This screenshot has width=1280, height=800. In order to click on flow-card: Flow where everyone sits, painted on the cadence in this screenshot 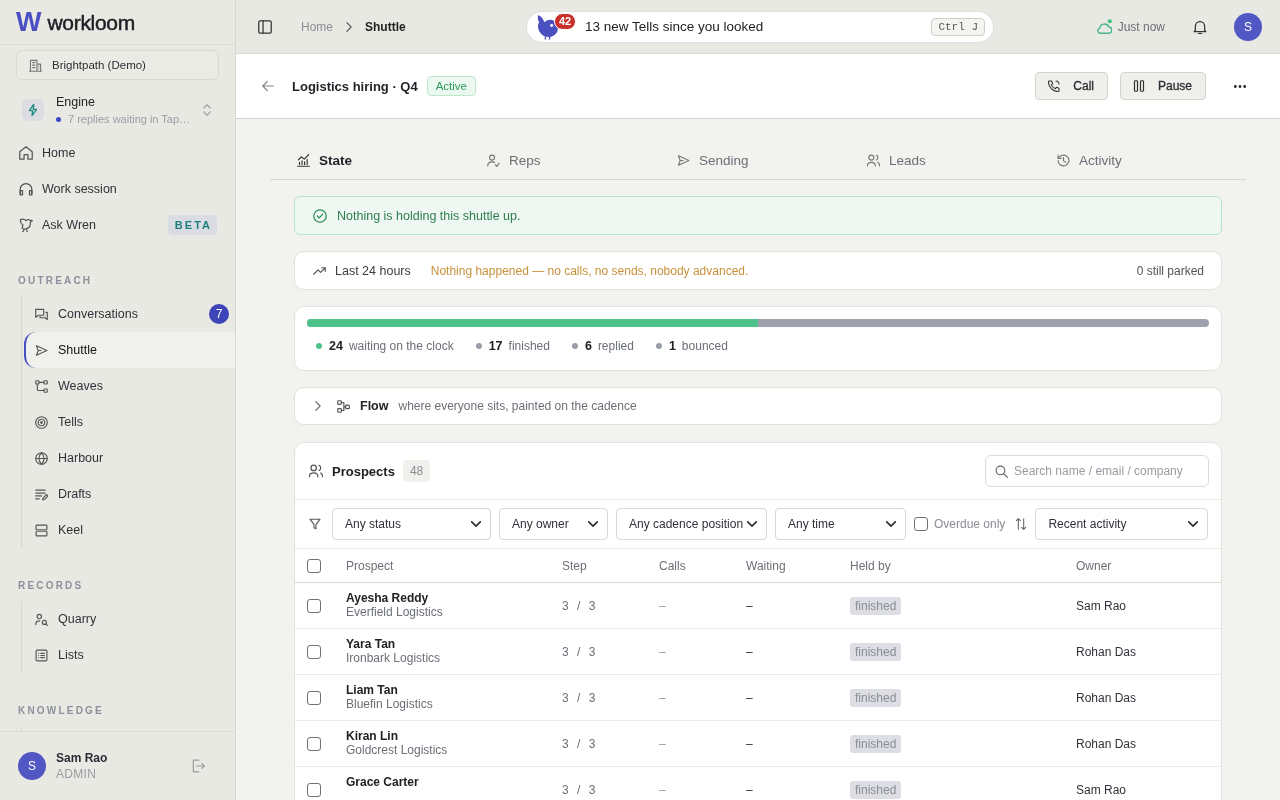, I will do `click(758, 406)`.